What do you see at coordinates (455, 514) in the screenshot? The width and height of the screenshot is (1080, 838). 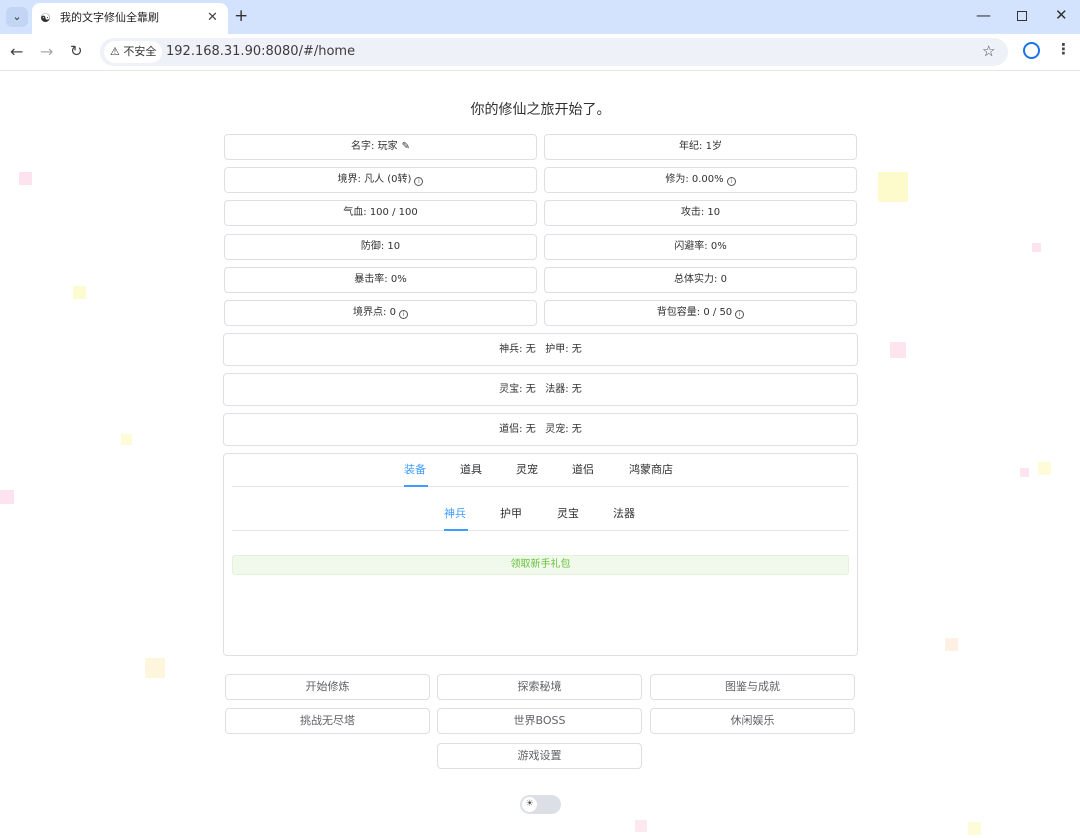 I see `subtab-weapon: 神兵` at bounding box center [455, 514].